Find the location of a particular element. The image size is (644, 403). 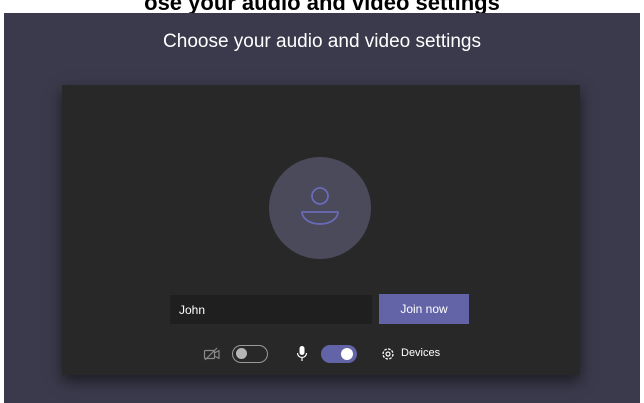

device-controls: Devices is located at coordinates (321, 355).